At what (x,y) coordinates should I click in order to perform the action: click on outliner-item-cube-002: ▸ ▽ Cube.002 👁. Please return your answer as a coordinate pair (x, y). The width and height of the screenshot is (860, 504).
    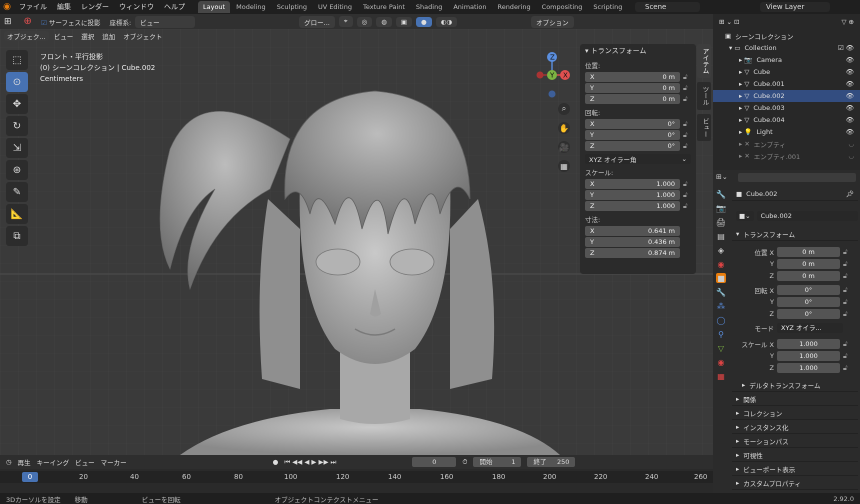
    Looking at the image, I should click on (786, 96).